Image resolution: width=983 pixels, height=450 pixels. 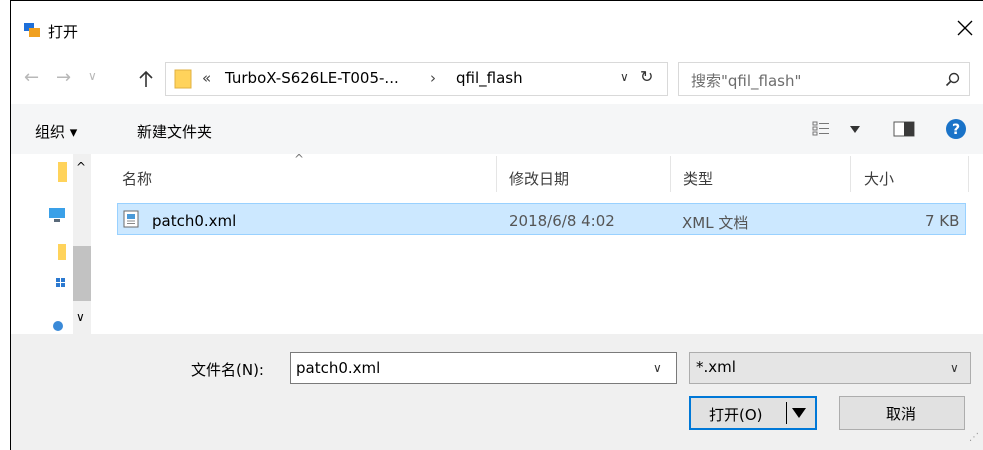 I want to click on xml-file-icon, so click(x=131, y=219).